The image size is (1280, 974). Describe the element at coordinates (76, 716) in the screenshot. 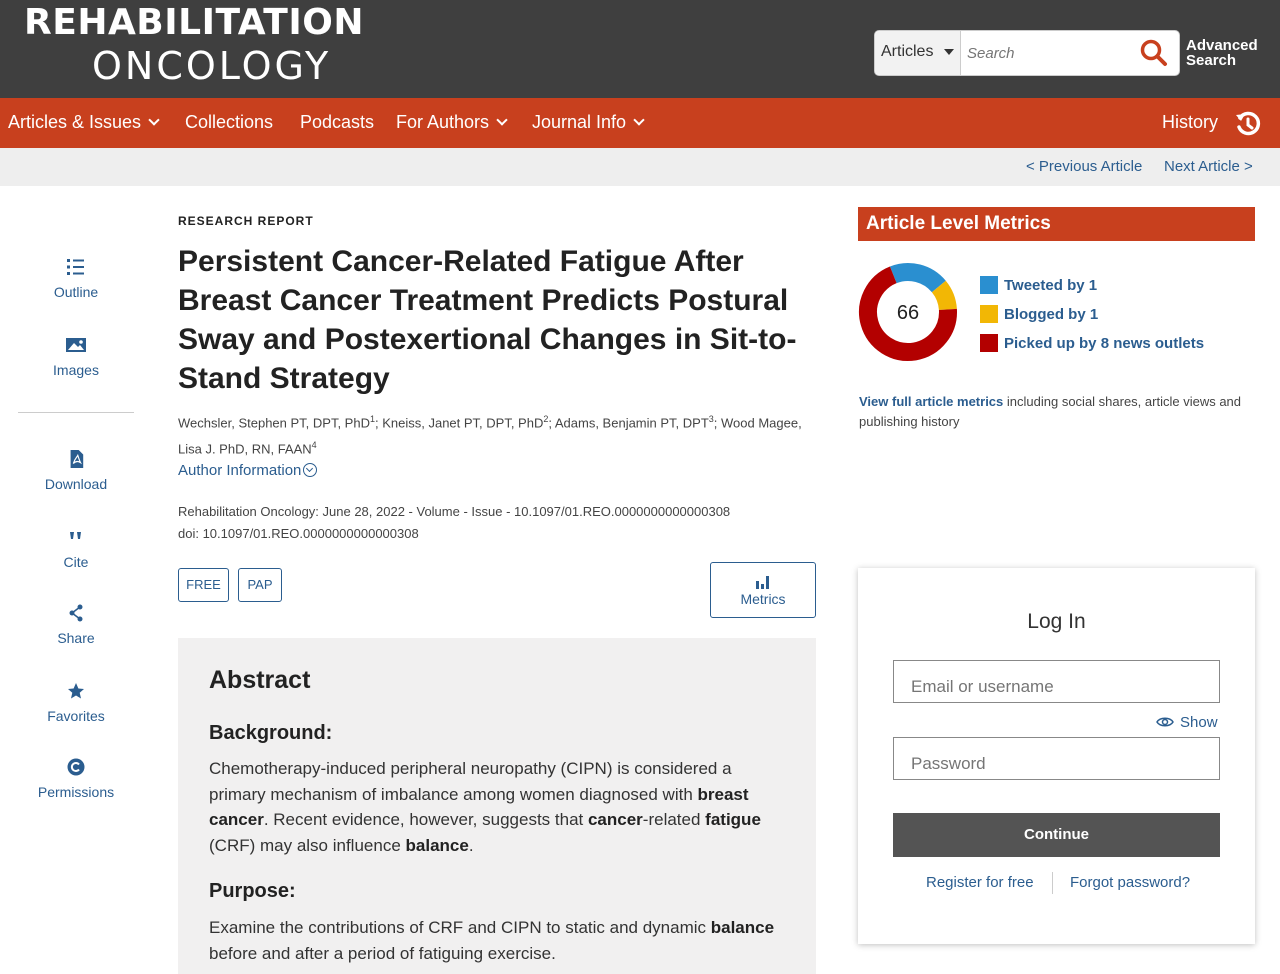

I see `rail-label: Favorites` at that location.